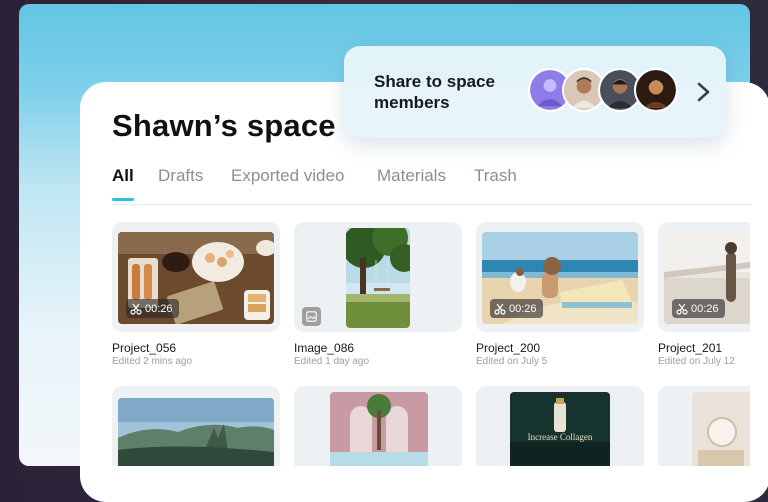 The height and width of the screenshot is (502, 768). I want to click on tabs-divider, so click(432, 204).